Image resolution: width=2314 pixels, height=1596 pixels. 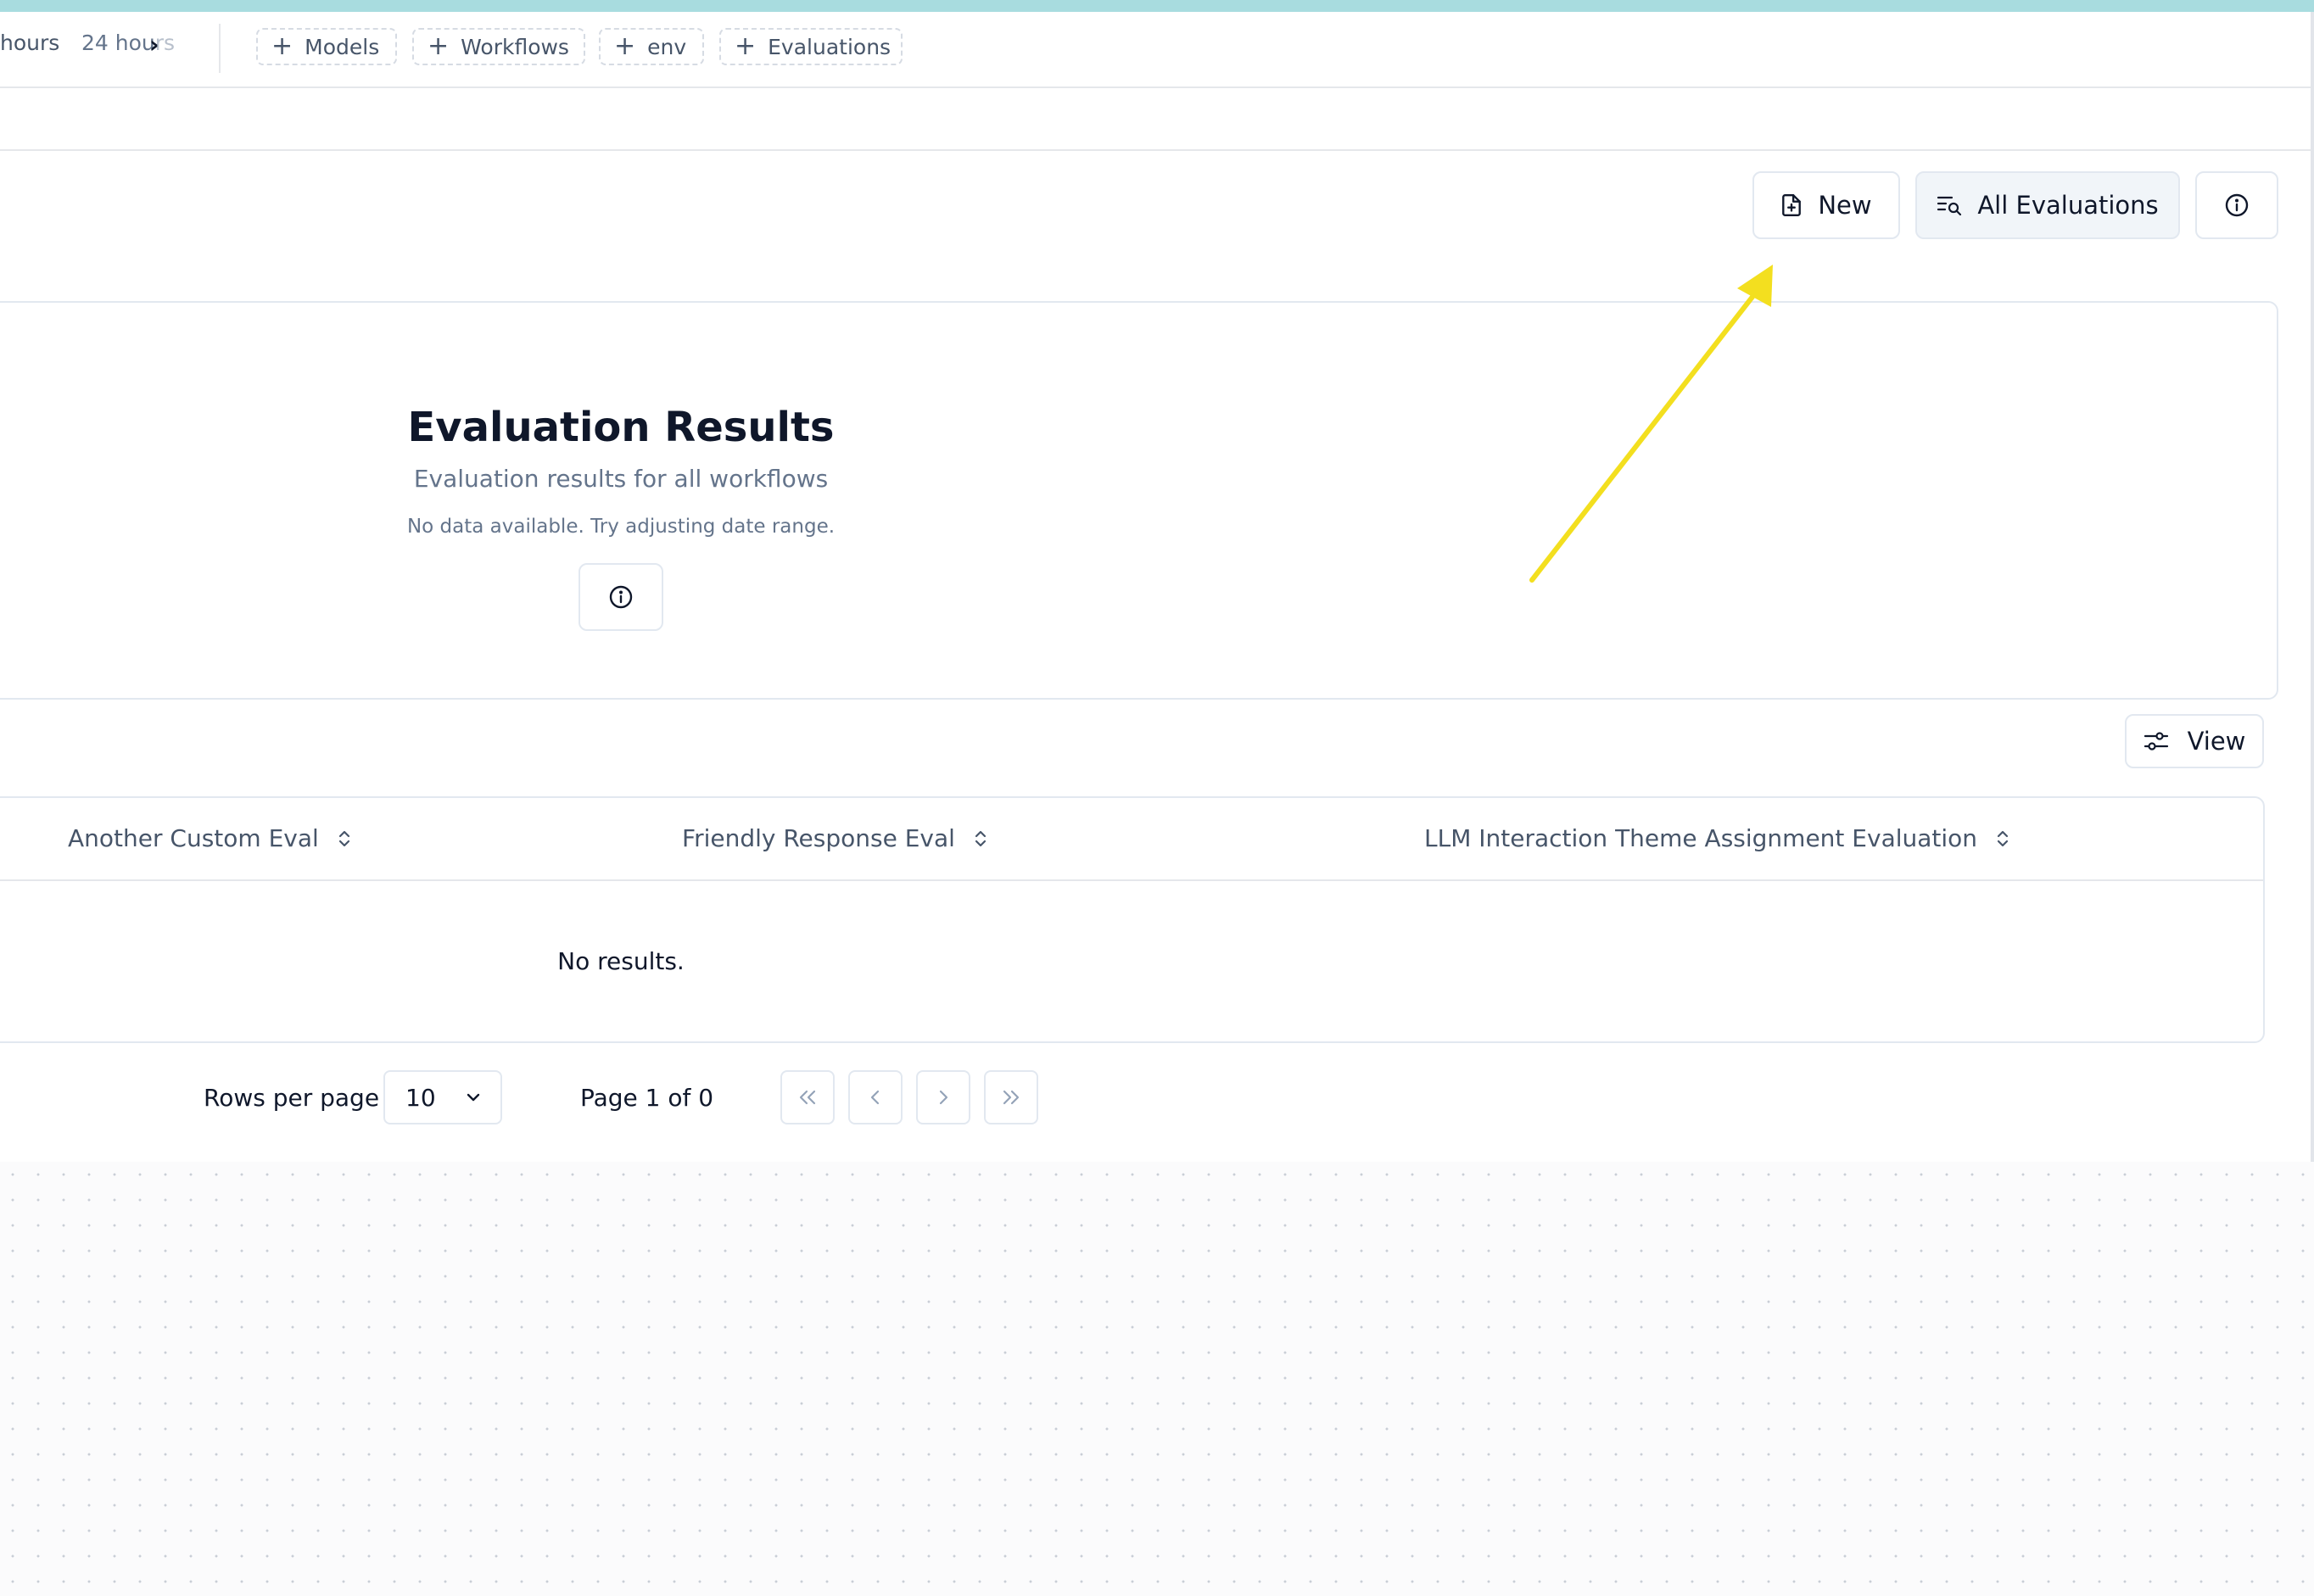 I want to click on table-empty-message: No results., so click(x=621, y=961).